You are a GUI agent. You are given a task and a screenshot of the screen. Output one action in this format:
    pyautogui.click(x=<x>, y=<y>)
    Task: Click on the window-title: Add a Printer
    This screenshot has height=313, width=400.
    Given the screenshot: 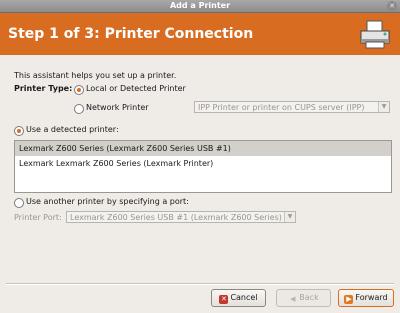 What is the action you would take?
    pyautogui.click(x=200, y=5)
    